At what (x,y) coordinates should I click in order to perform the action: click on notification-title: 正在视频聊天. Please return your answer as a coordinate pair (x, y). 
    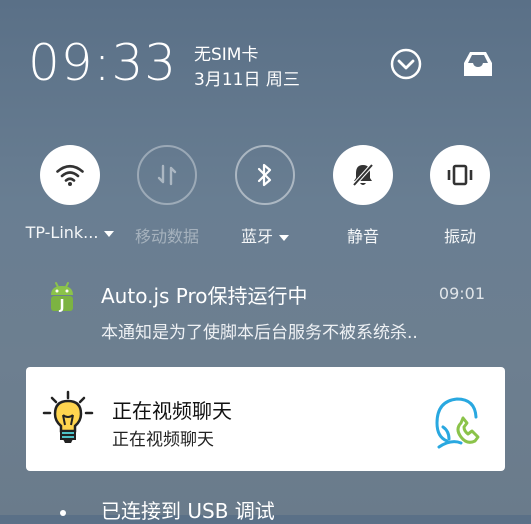
    Looking at the image, I should click on (172, 411).